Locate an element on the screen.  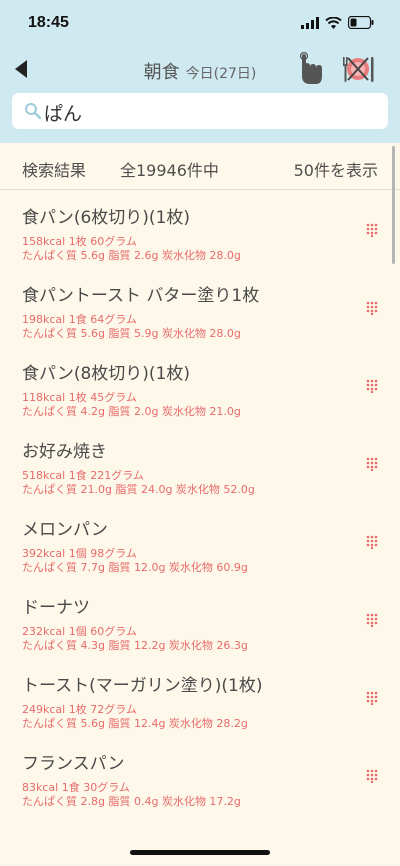
navigation-bar: 朝食 今日(27日) is located at coordinates (200, 70).